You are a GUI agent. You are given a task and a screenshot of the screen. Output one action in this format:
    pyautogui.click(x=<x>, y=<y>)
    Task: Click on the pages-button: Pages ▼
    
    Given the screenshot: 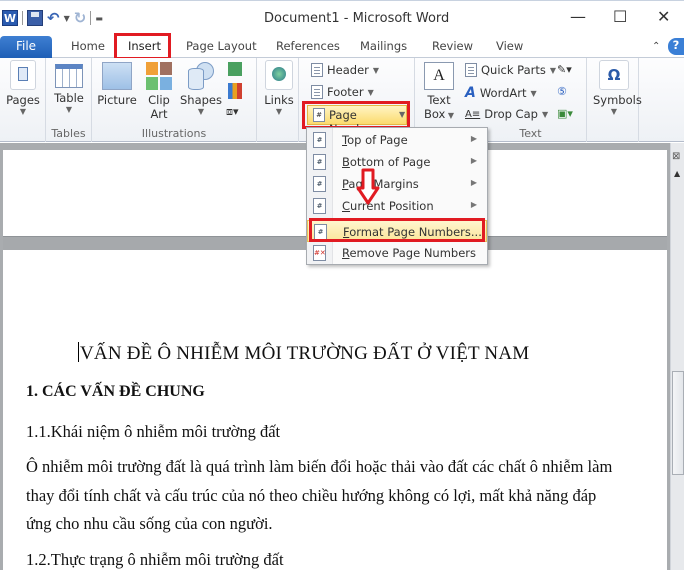 What is the action you would take?
    pyautogui.click(x=23, y=88)
    